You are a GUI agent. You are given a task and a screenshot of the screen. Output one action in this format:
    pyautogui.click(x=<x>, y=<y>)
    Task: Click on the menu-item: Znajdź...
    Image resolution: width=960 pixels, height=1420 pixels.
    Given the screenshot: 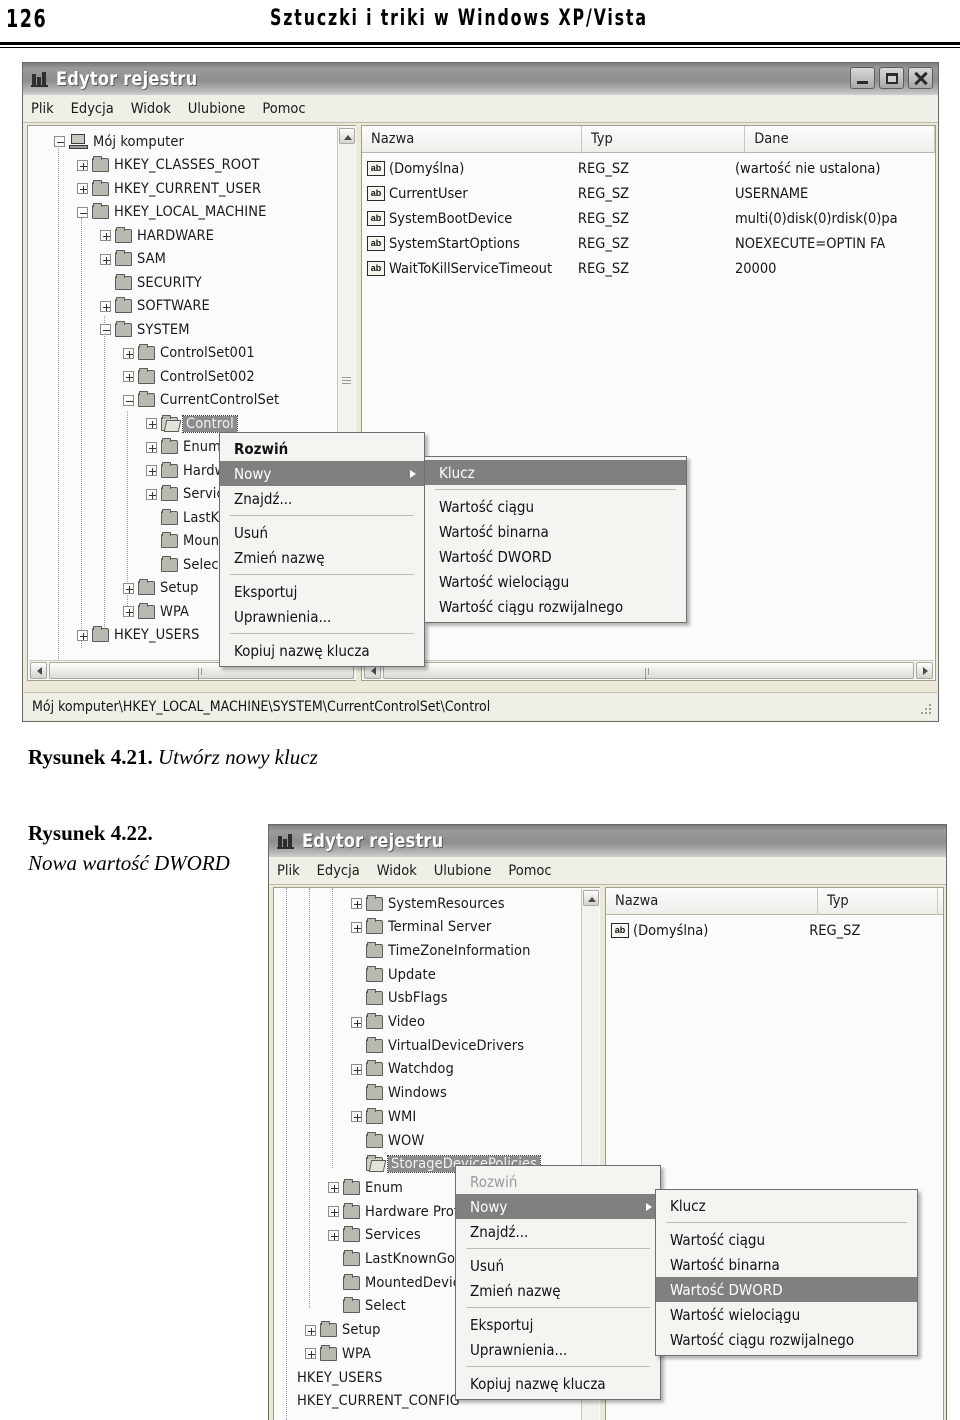 What is the action you would take?
    pyautogui.click(x=558, y=1231)
    